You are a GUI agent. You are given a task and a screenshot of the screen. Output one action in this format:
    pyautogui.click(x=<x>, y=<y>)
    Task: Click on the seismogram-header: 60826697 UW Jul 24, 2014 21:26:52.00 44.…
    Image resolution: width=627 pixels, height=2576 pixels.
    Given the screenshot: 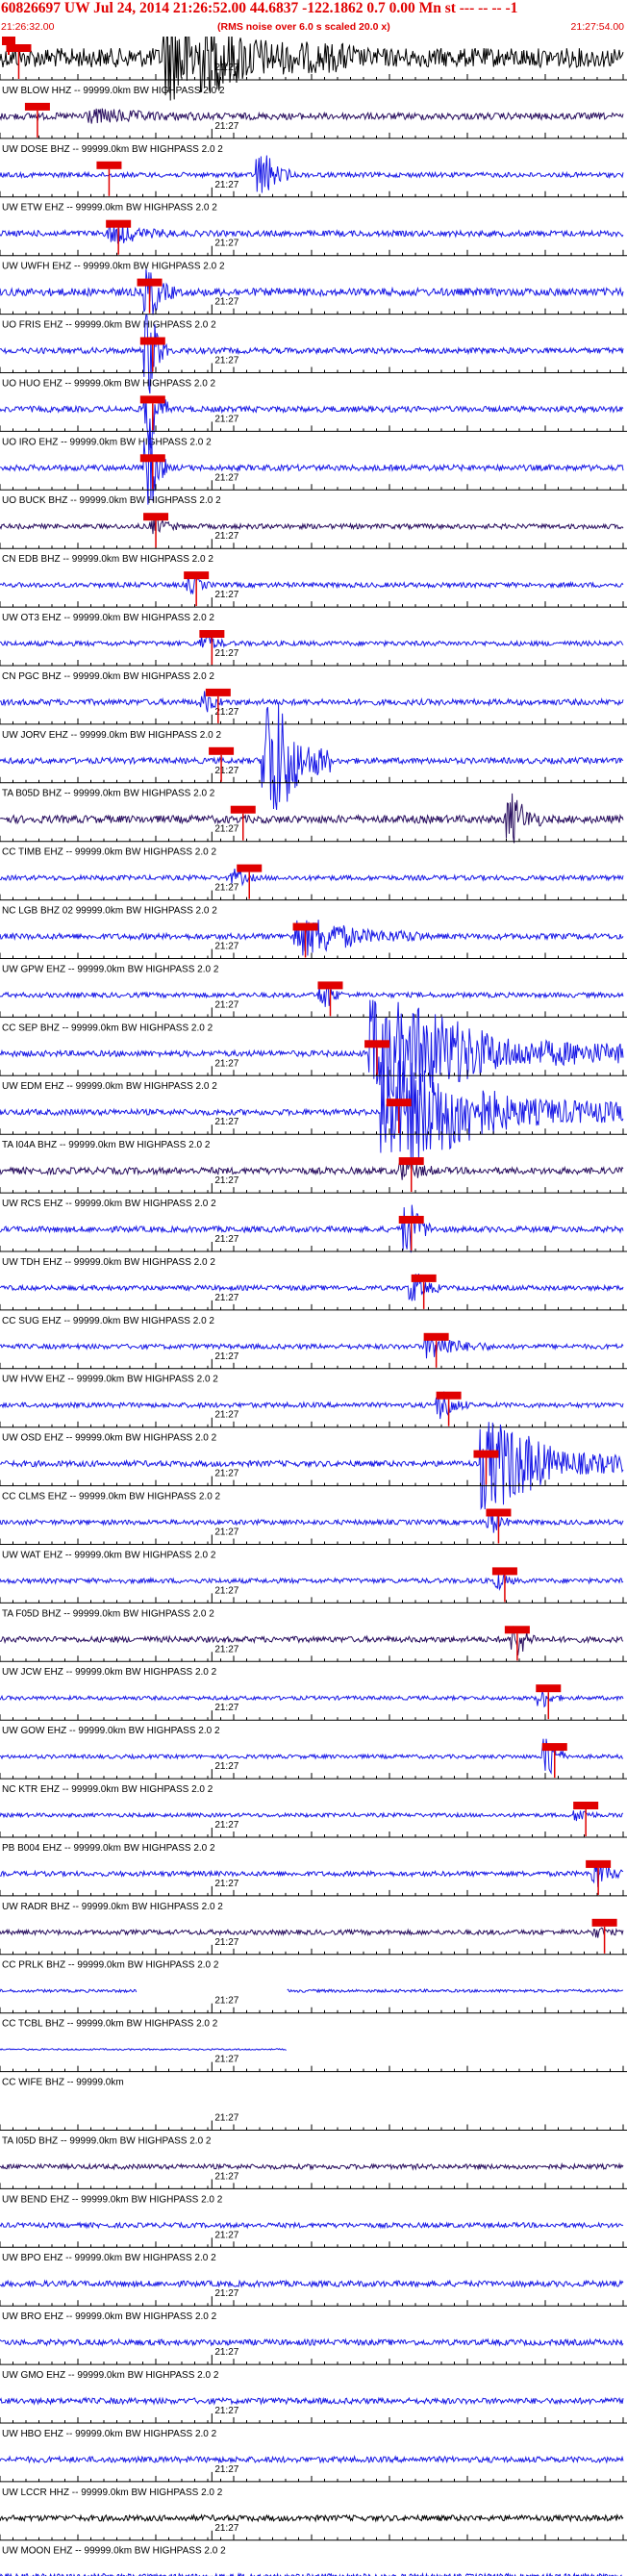 What is the action you would take?
    pyautogui.click(x=313, y=19)
    